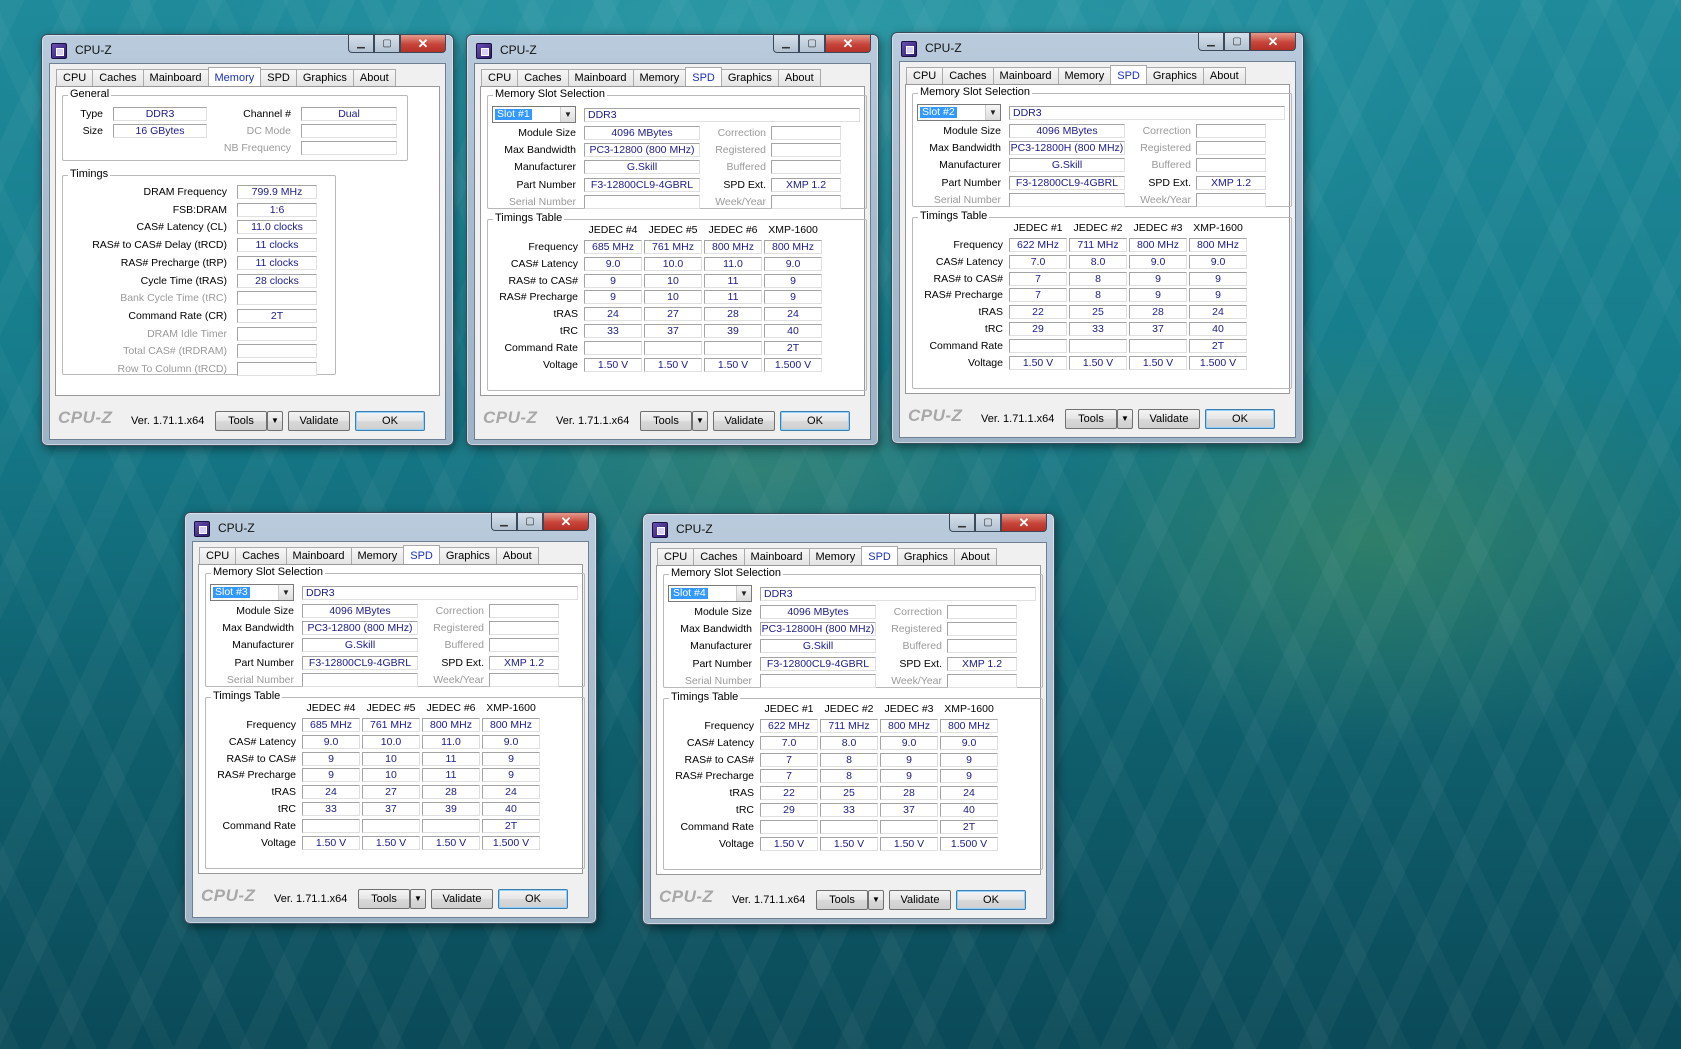 Image resolution: width=1681 pixels, height=1049 pixels. Describe the element at coordinates (534, 114) in the screenshot. I see `slot-select: Slot #1 ▼` at that location.